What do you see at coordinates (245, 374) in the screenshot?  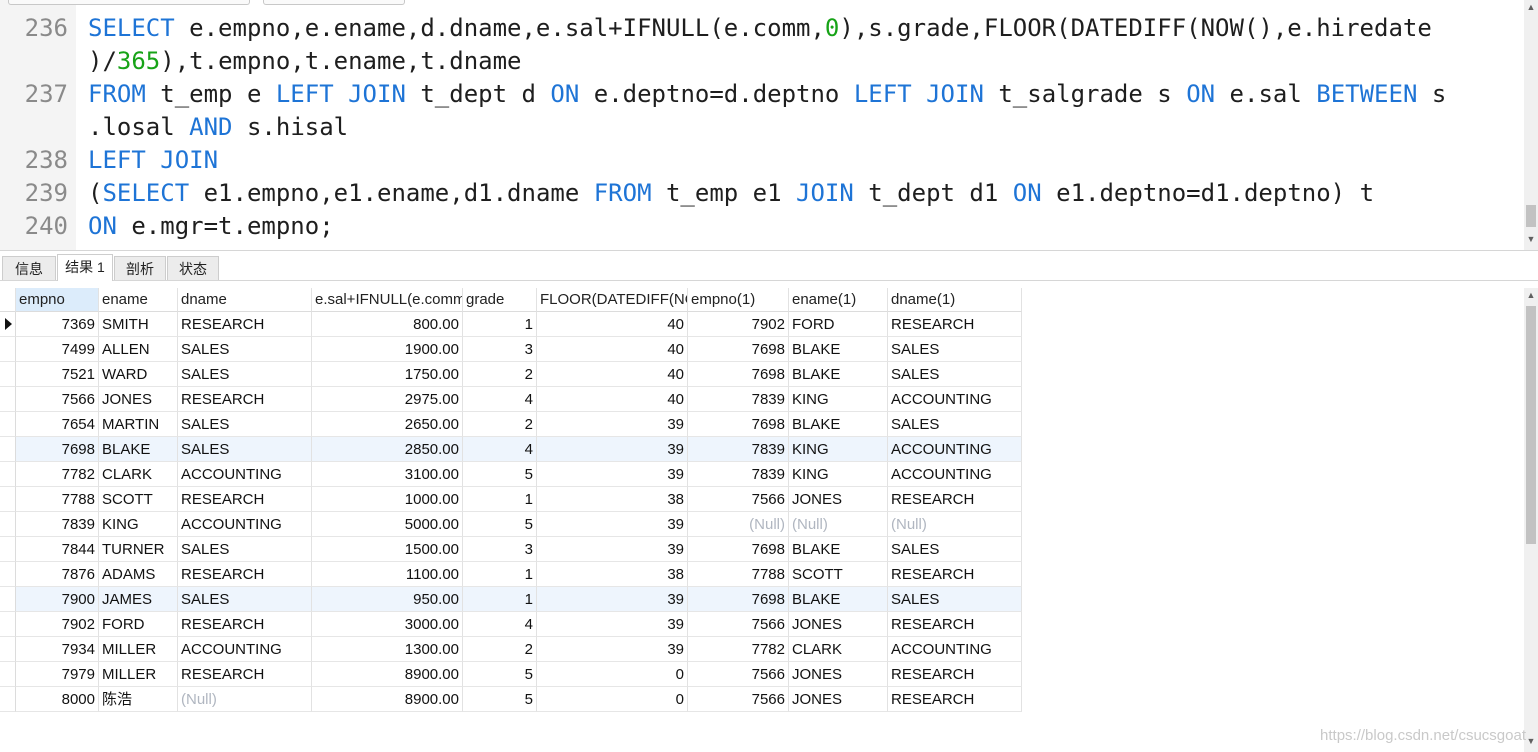 I see `table-cell: SALES` at bounding box center [245, 374].